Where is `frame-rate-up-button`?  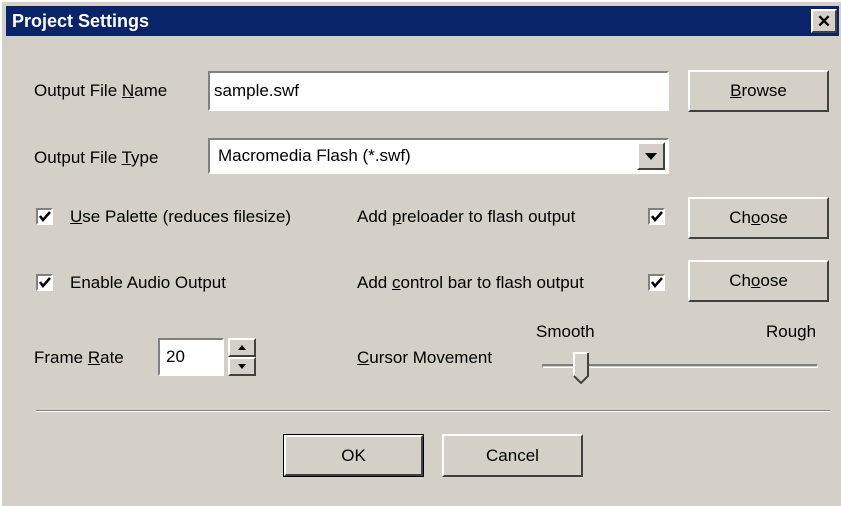
frame-rate-up-button is located at coordinates (242, 347).